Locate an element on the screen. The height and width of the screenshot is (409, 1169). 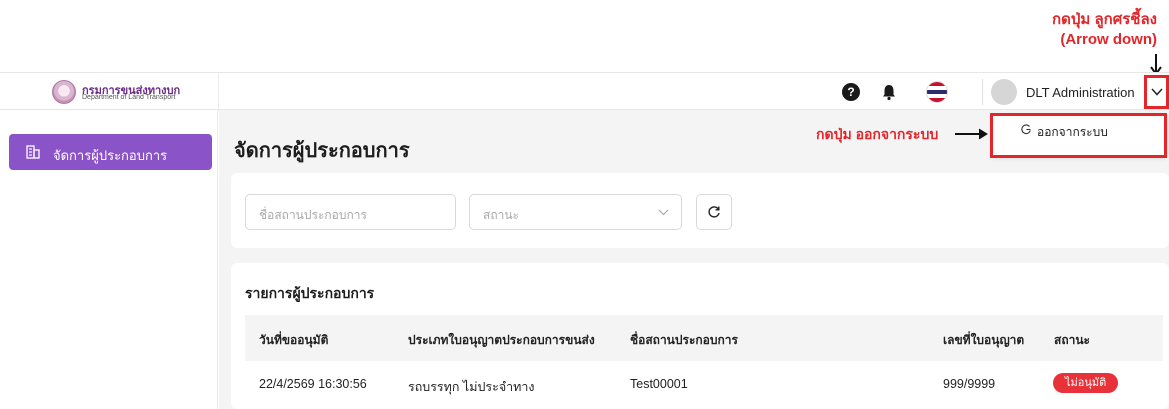
annotation-line-1: กดปุ่ม ลูกศรชี้ลง is located at coordinates (1104, 19).